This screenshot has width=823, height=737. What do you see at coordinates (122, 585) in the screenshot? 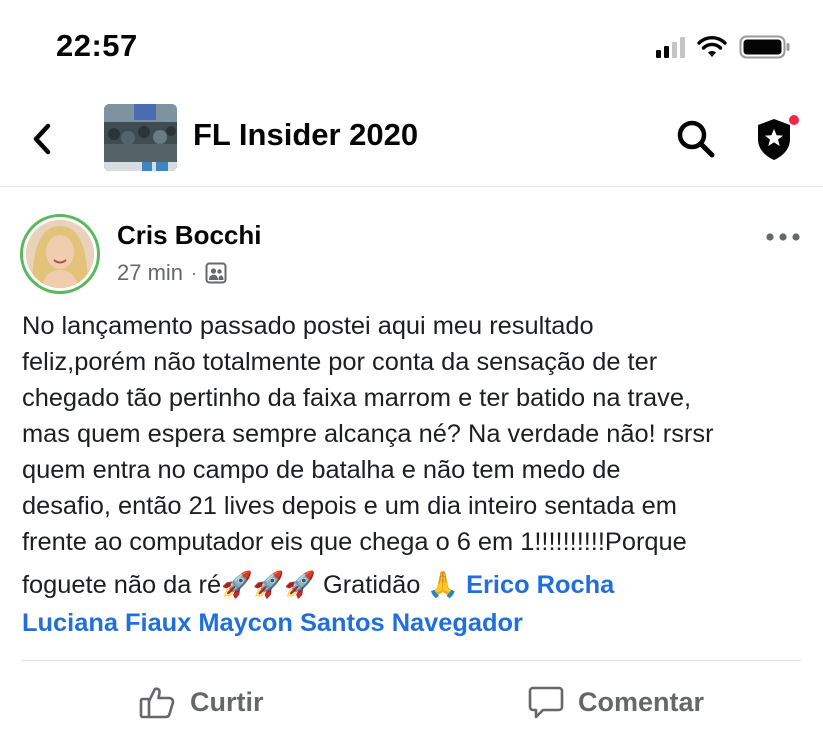
I see `post-text-fragment: foguete não da ré` at bounding box center [122, 585].